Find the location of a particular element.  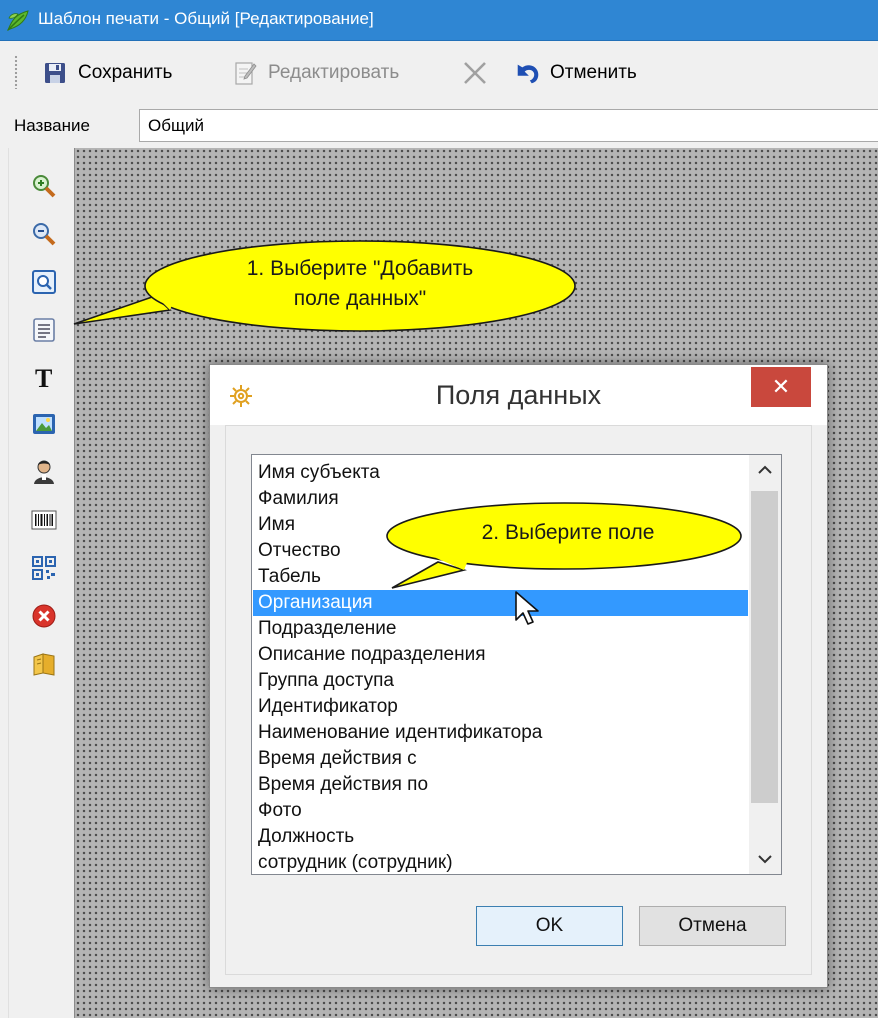

chevron-up-icon is located at coordinates (765, 469).